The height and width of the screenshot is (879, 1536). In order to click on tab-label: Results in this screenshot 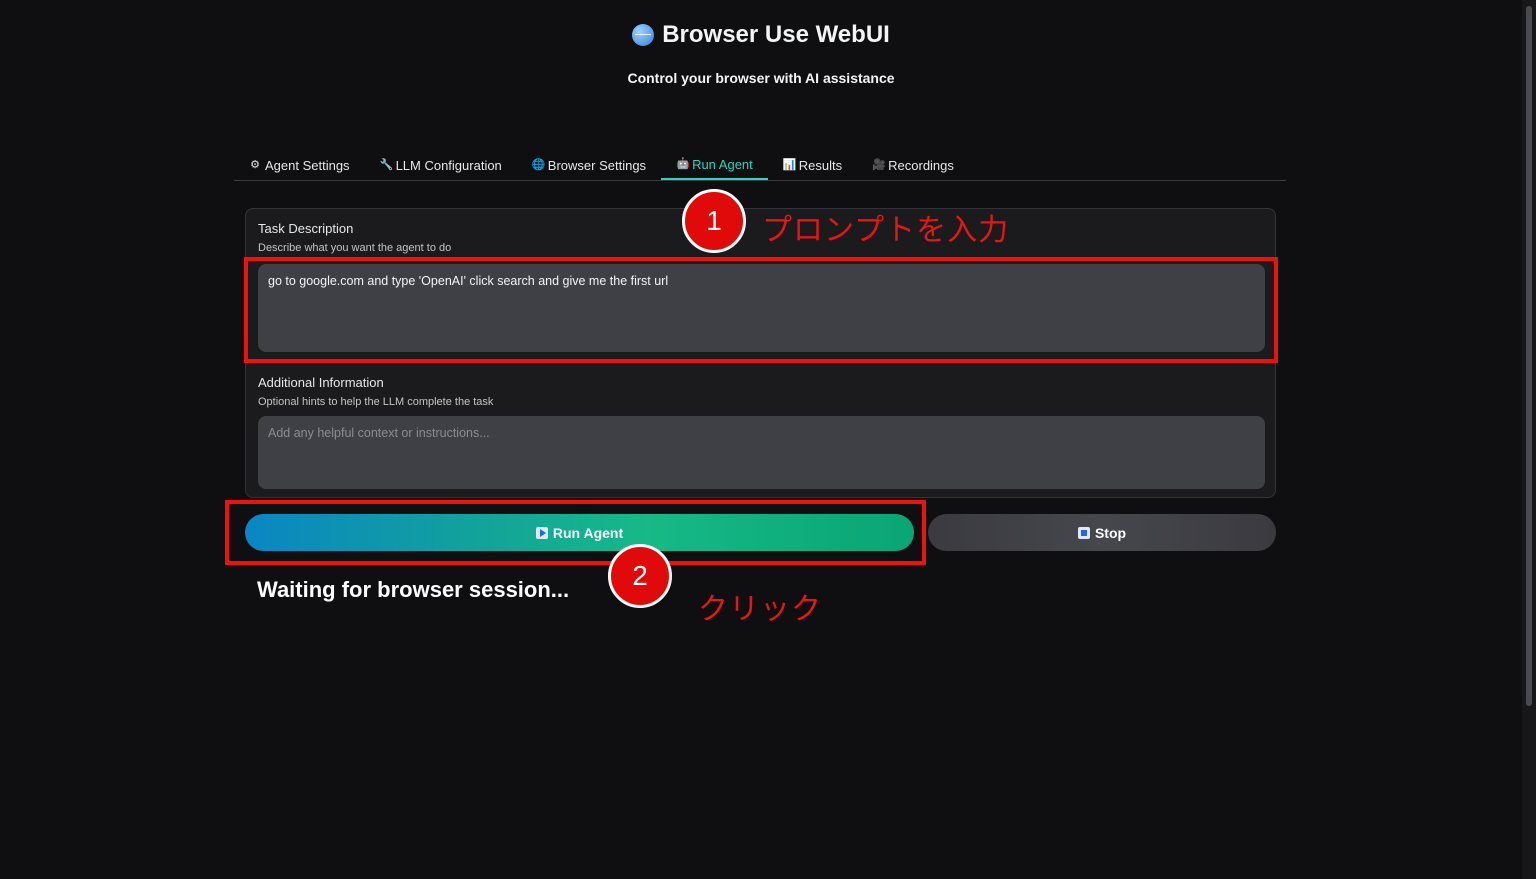, I will do `click(820, 165)`.